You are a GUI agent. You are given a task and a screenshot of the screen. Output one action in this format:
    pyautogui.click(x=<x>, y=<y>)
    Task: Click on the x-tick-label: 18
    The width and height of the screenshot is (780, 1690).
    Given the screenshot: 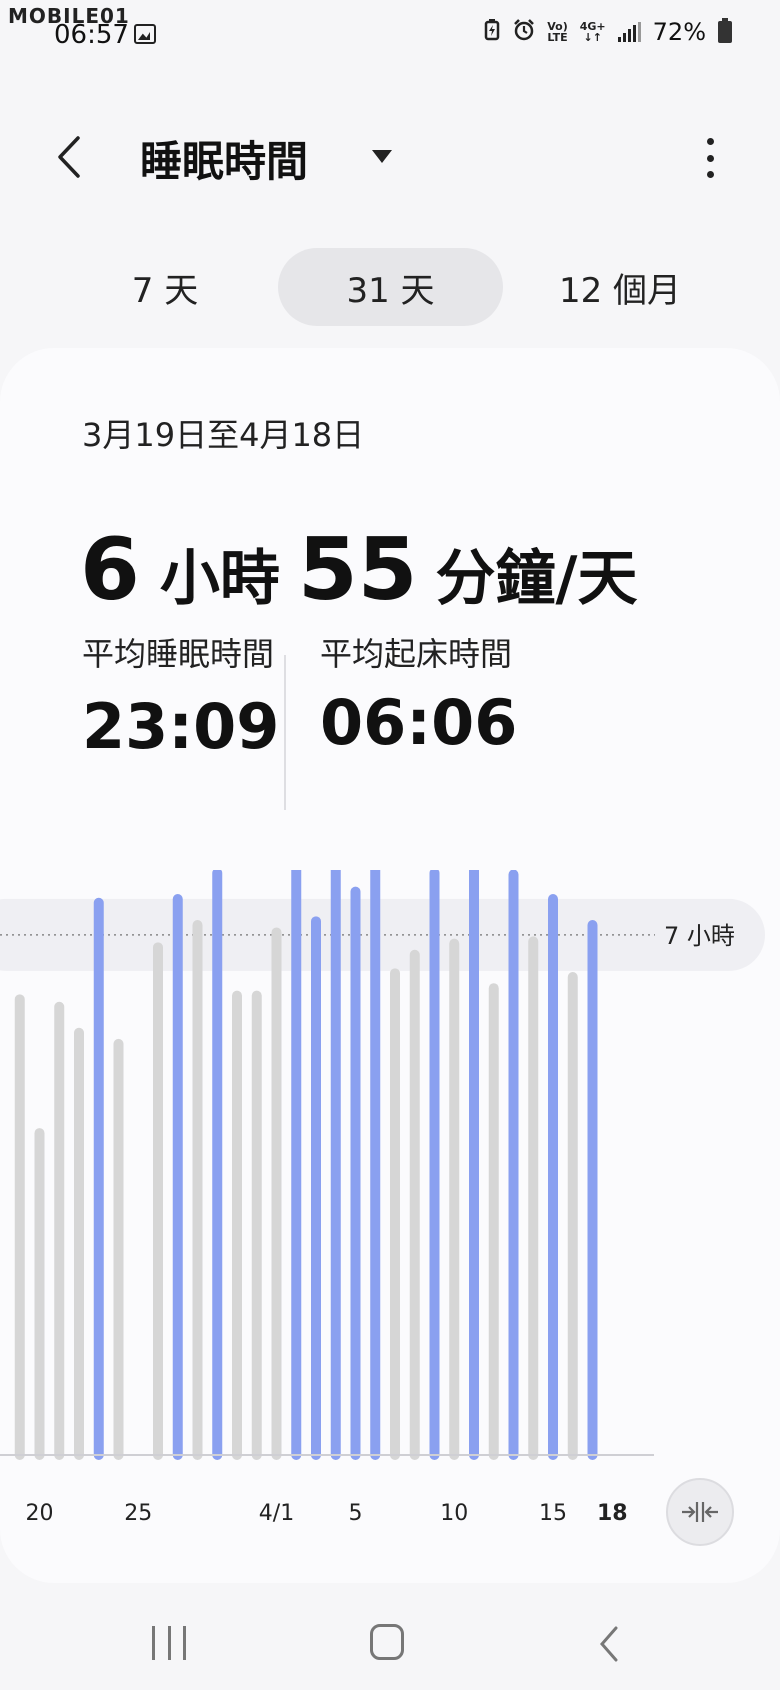 What is the action you would take?
    pyautogui.click(x=612, y=1513)
    